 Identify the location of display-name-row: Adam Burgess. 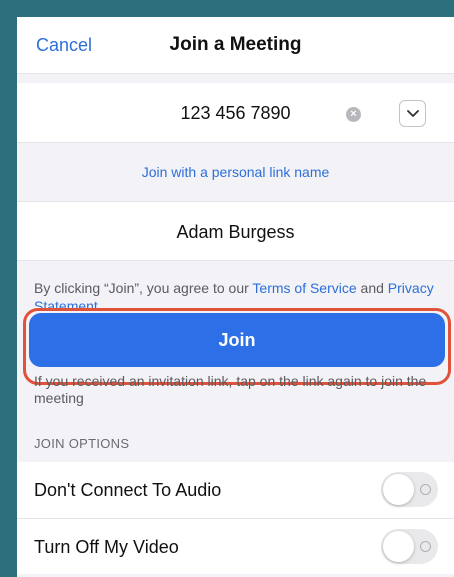
(235, 231).